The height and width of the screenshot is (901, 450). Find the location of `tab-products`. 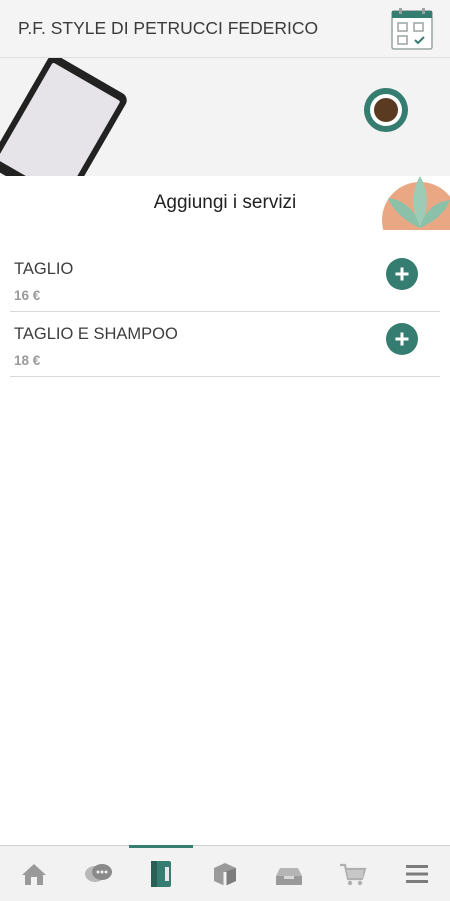

tab-products is located at coordinates (225, 873).